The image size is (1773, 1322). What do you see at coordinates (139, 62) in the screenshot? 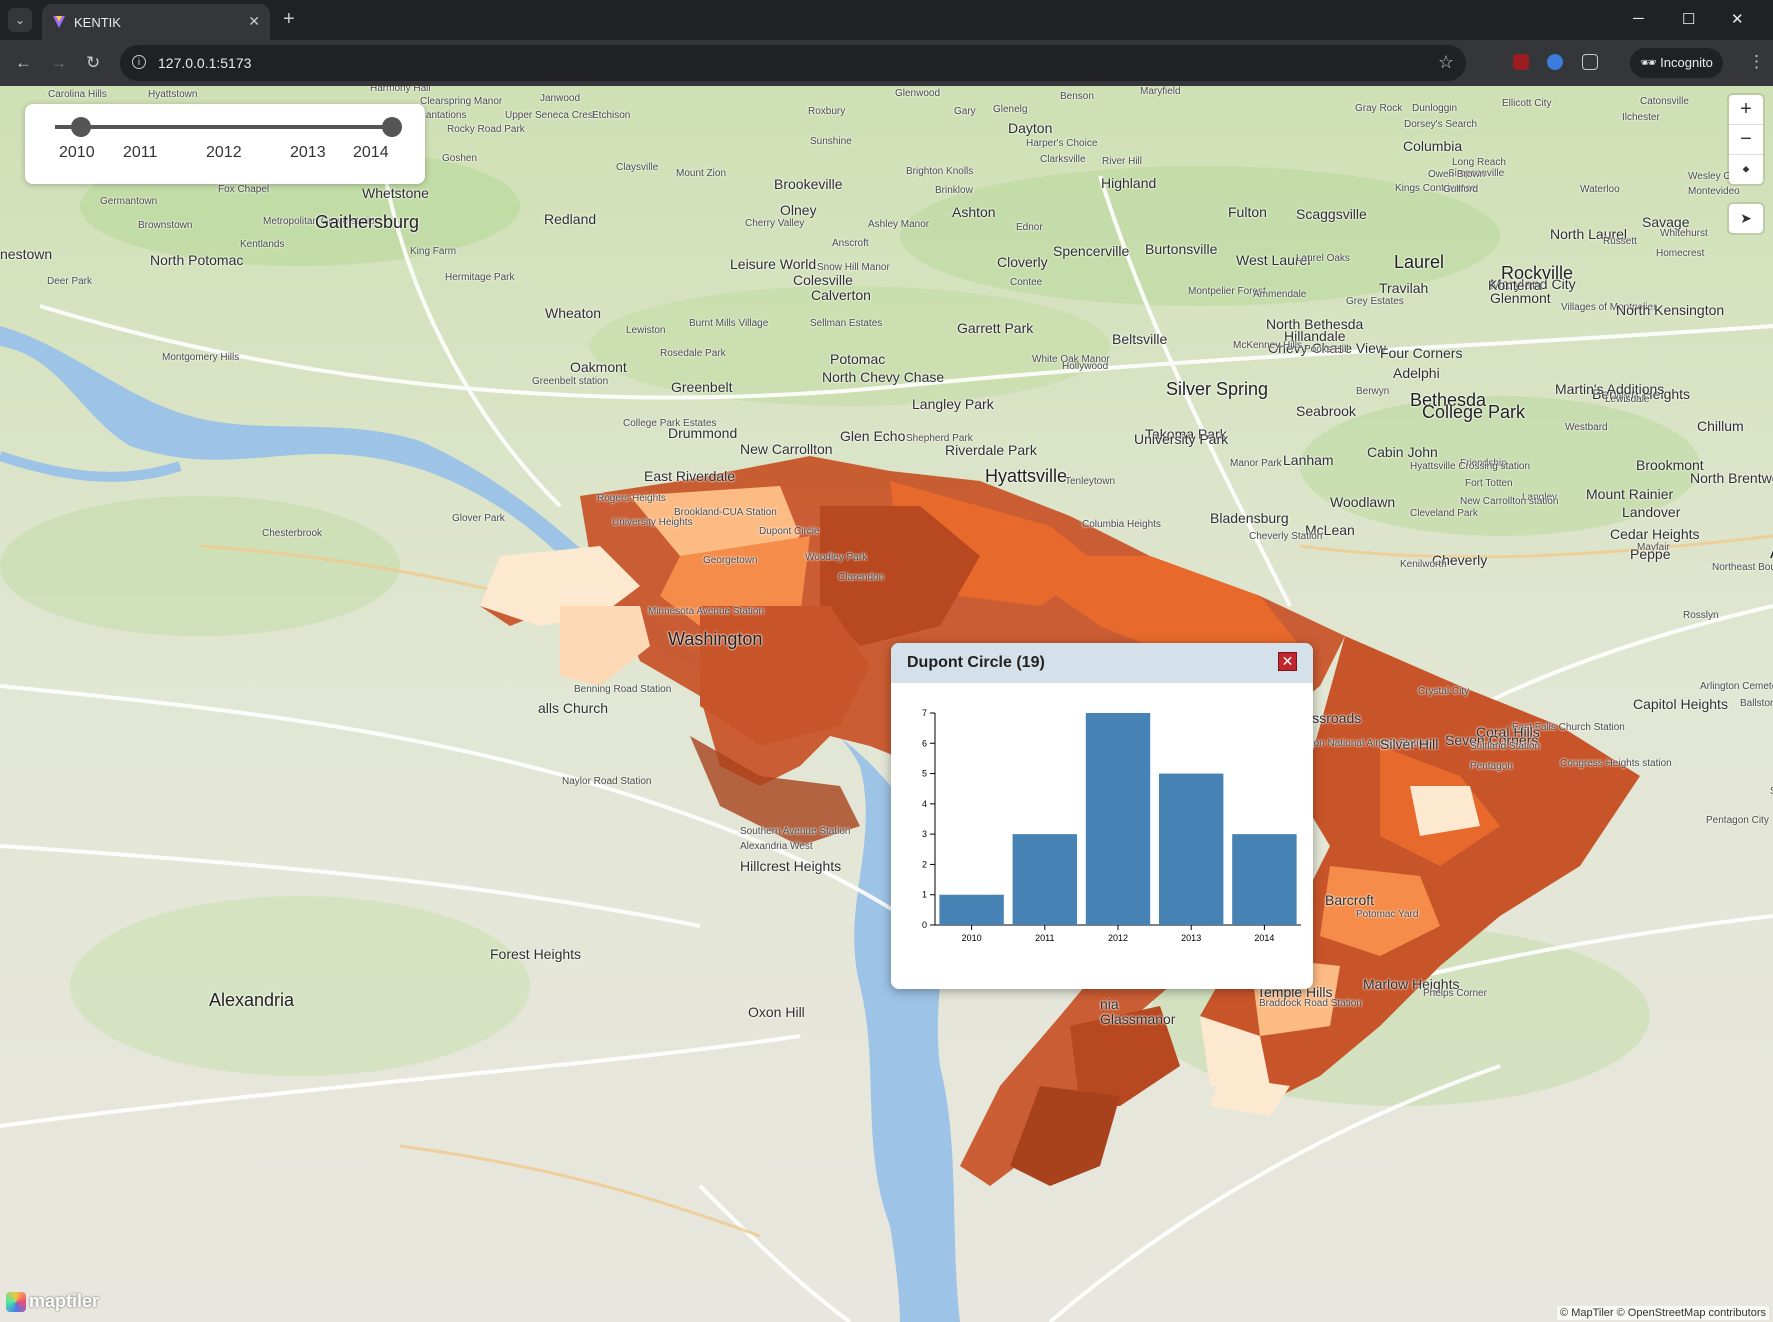
I see `site-info-icon: i` at bounding box center [139, 62].